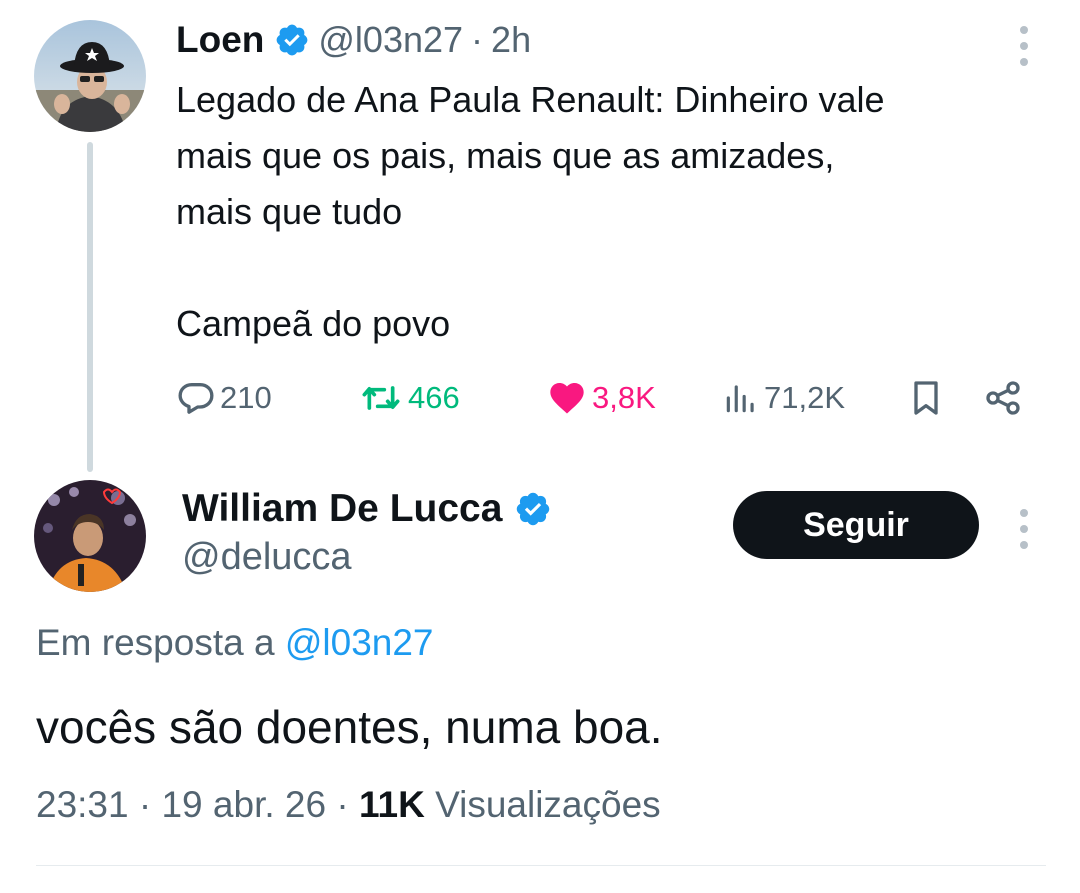 The width and height of the screenshot is (1080, 893). Describe the element at coordinates (434, 397) in the screenshot. I see `retweet-count: 466` at that location.